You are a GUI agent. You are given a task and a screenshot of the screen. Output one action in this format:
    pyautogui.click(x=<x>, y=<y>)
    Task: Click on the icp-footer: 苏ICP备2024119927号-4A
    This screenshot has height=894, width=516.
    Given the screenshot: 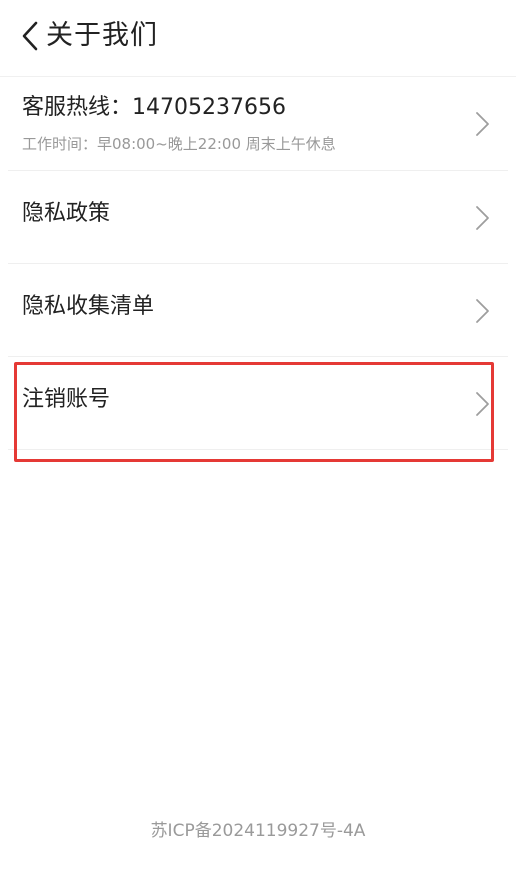 What is the action you would take?
    pyautogui.click(x=258, y=831)
    